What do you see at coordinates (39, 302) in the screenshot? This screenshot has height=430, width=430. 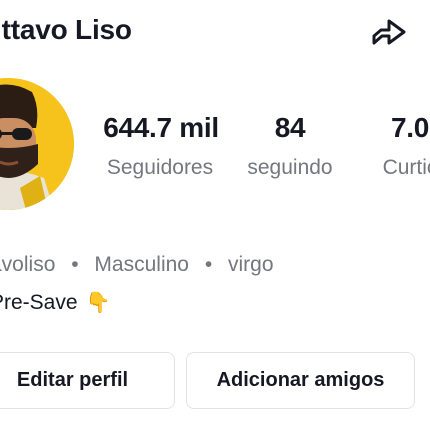 I see `bio-text: Pre-Save` at bounding box center [39, 302].